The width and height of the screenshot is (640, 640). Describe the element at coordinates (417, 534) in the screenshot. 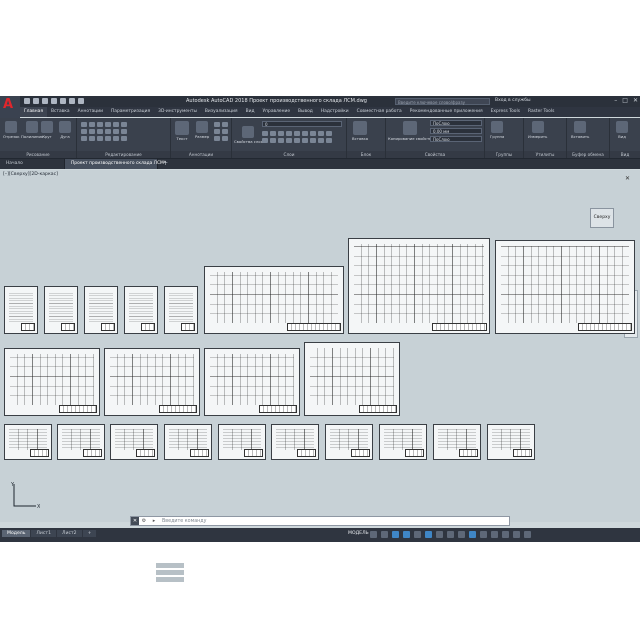

I see `osnap-icon` at that location.